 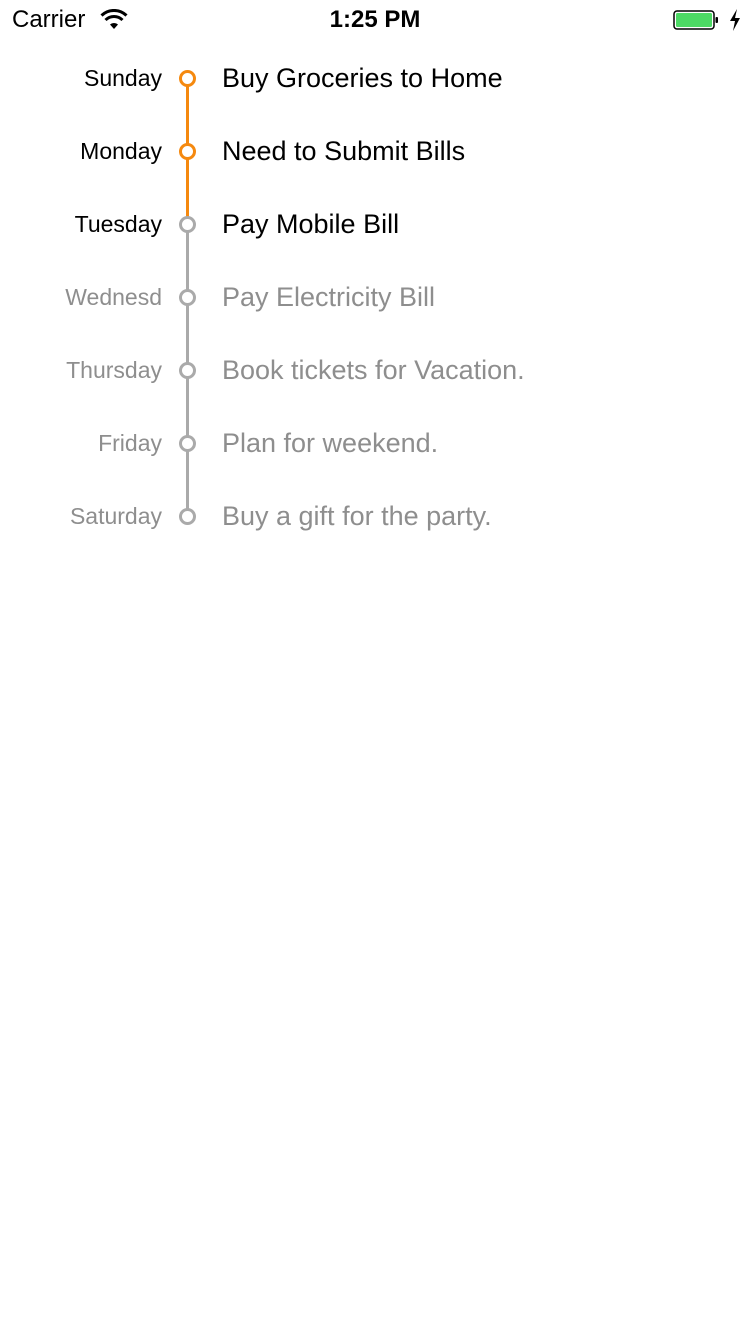 I want to click on day-label: Tuesday, so click(x=118, y=224).